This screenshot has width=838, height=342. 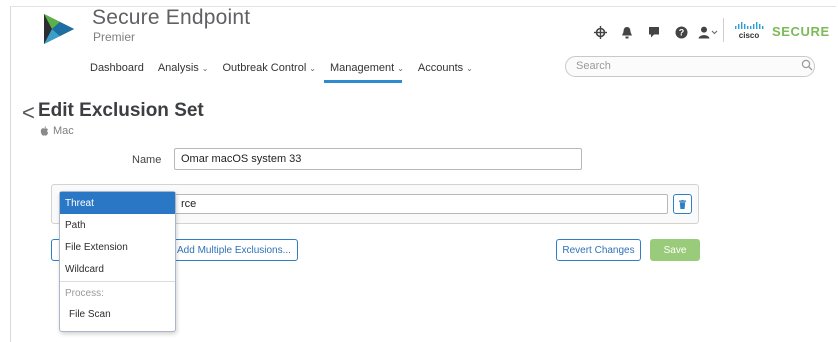 What do you see at coordinates (362, 68) in the screenshot?
I see `nav-label: Management` at bounding box center [362, 68].